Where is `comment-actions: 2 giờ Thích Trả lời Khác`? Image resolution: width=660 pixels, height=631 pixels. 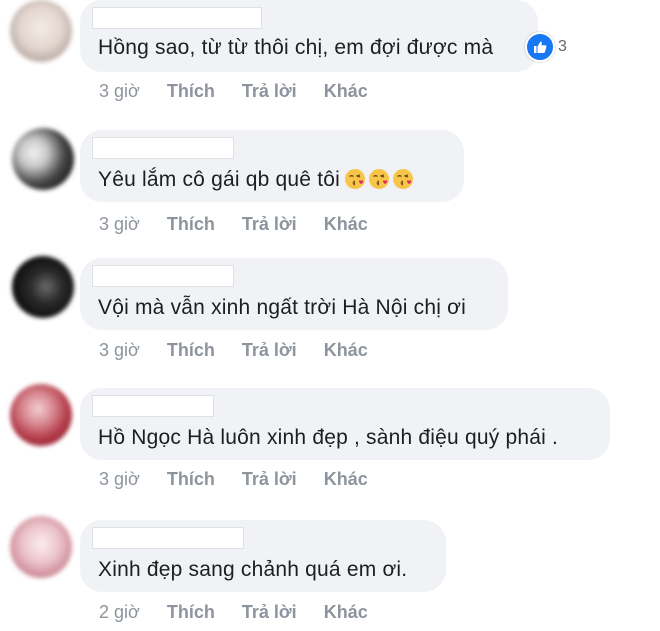
comment-actions: 2 giờ Thích Trả lời Khác is located at coordinates (244, 612).